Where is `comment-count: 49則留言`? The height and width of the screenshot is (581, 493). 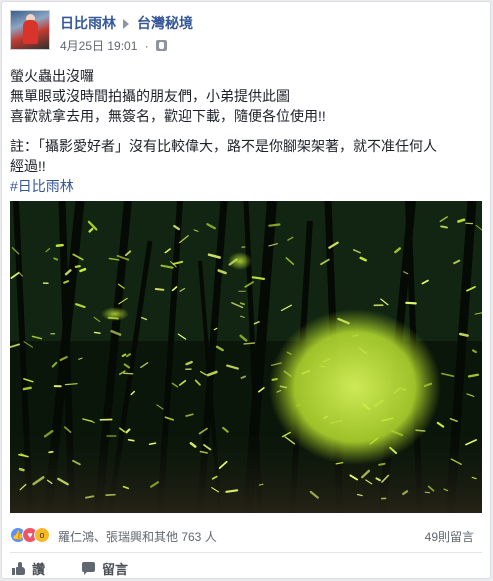 comment-count: 49則留言 is located at coordinates (449, 536).